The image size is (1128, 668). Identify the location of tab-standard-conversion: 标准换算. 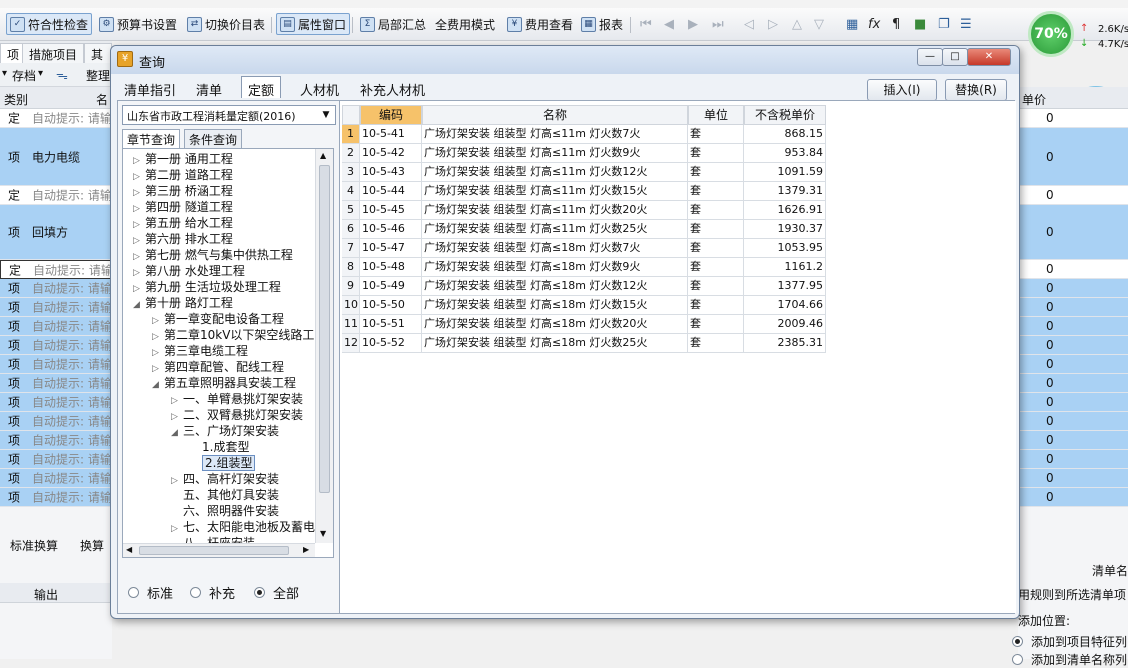
(34, 545).